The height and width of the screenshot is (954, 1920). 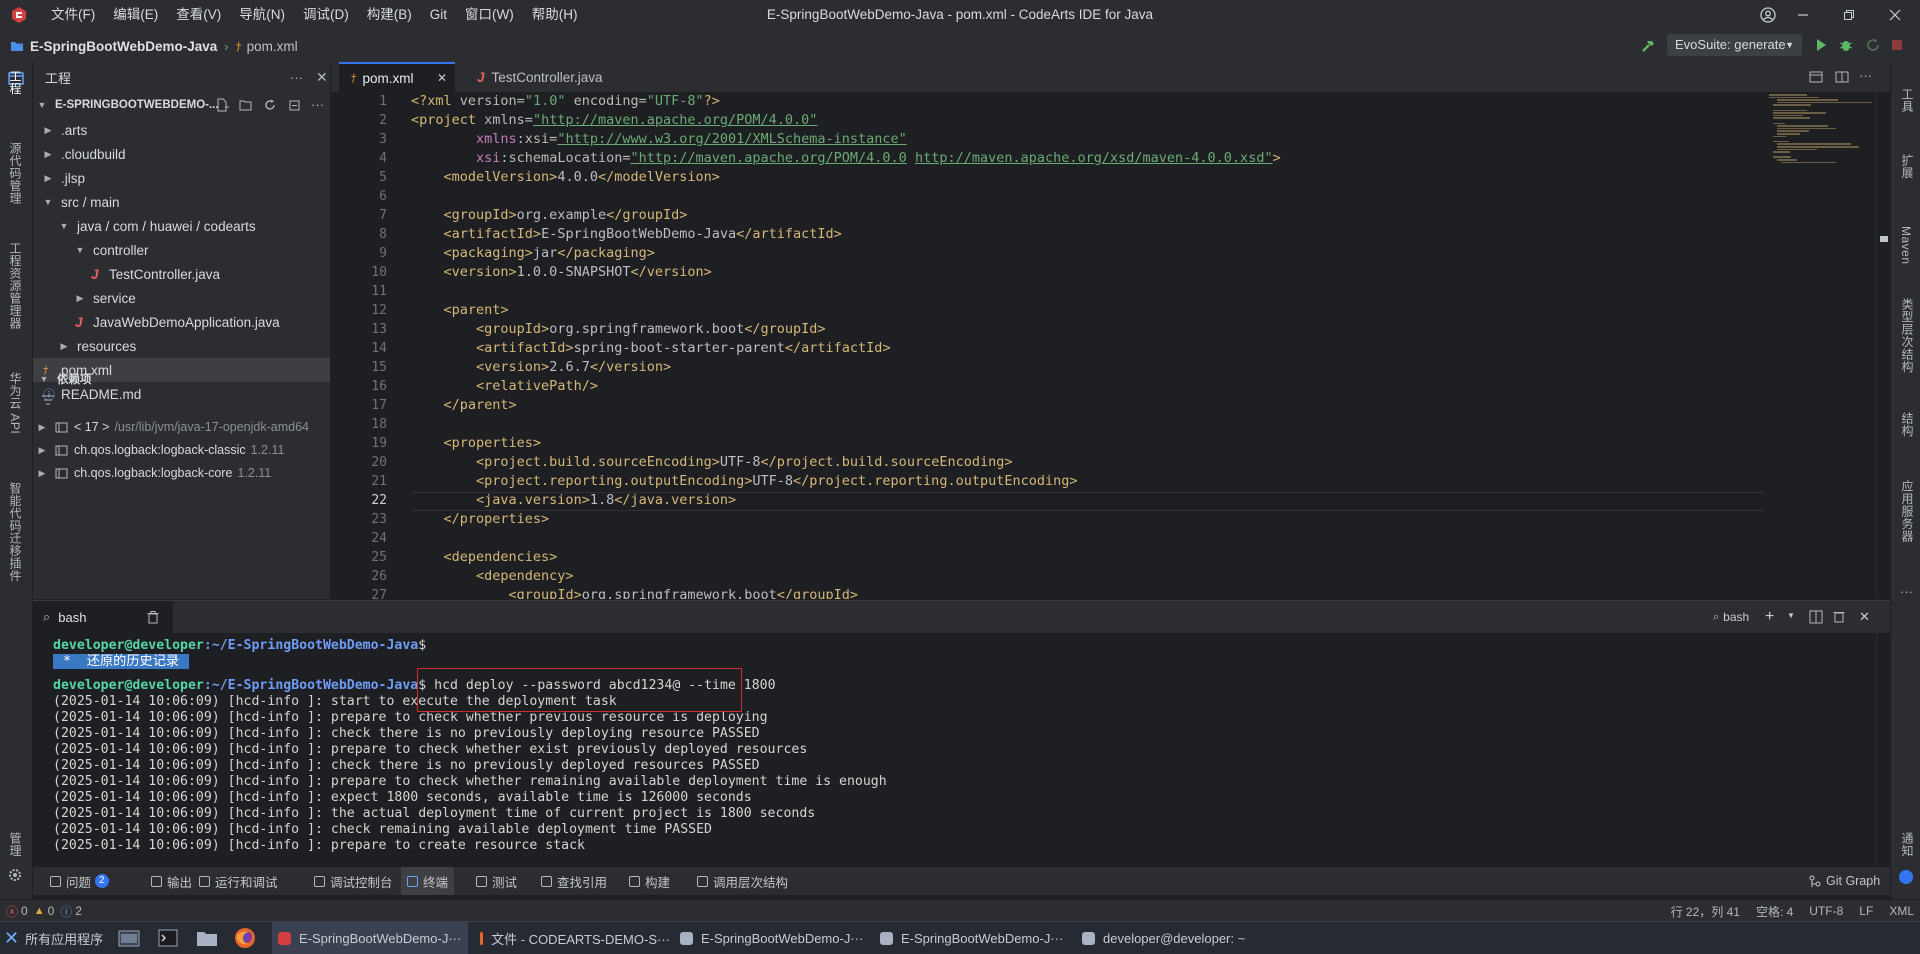 What do you see at coordinates (181, 178) in the screenshot?
I see `tree-item: ▶ .jlsp` at bounding box center [181, 178].